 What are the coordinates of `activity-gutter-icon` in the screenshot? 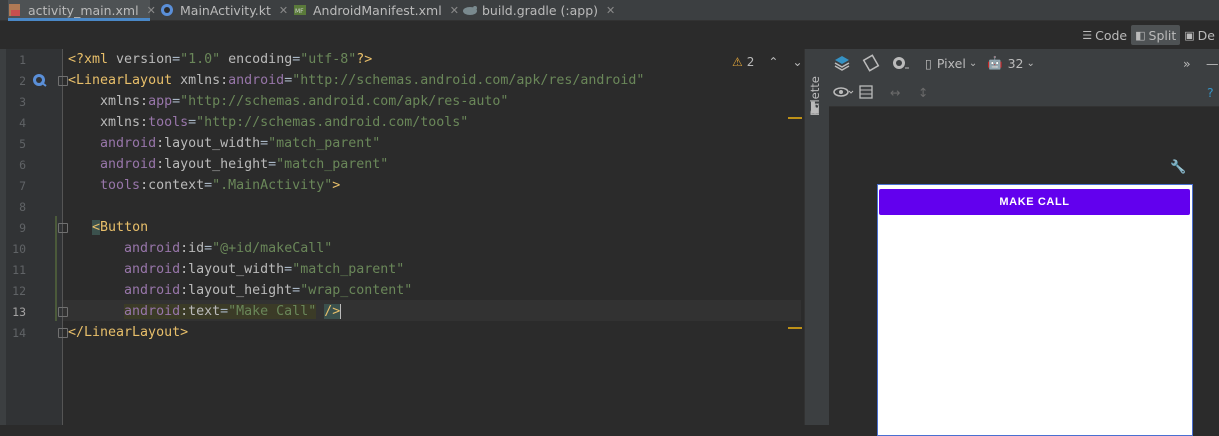 It's located at (39, 82).